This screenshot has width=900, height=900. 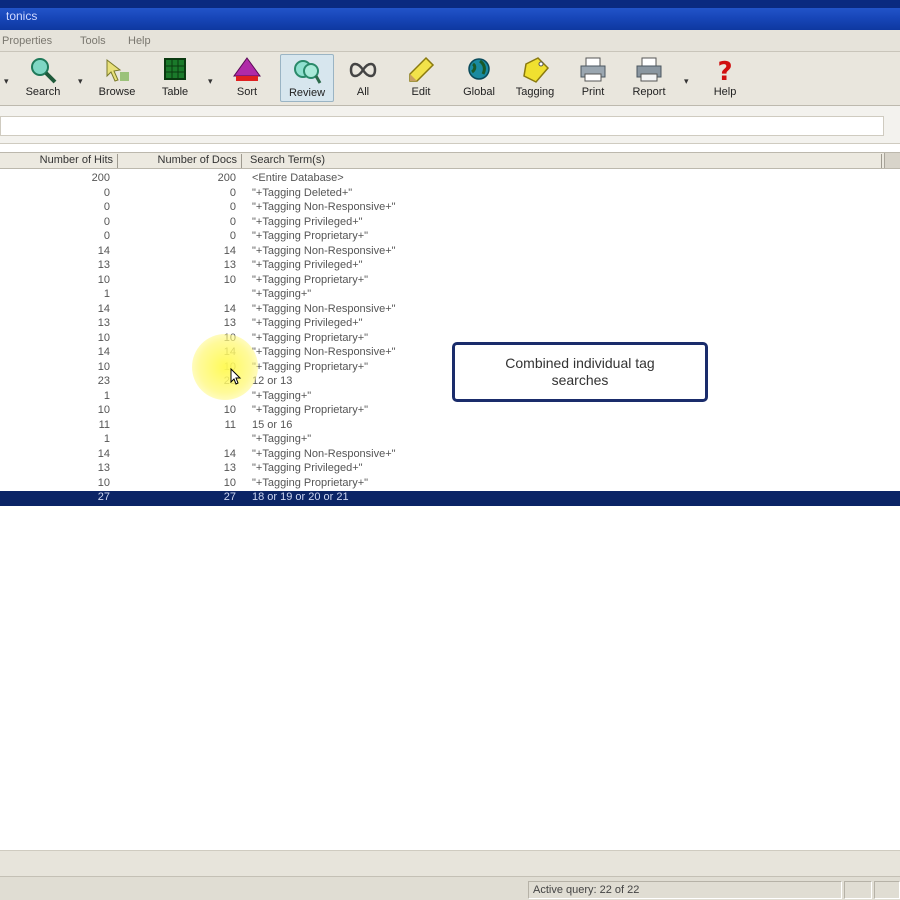 I want to click on cursor-highlight, so click(x=225, y=367).